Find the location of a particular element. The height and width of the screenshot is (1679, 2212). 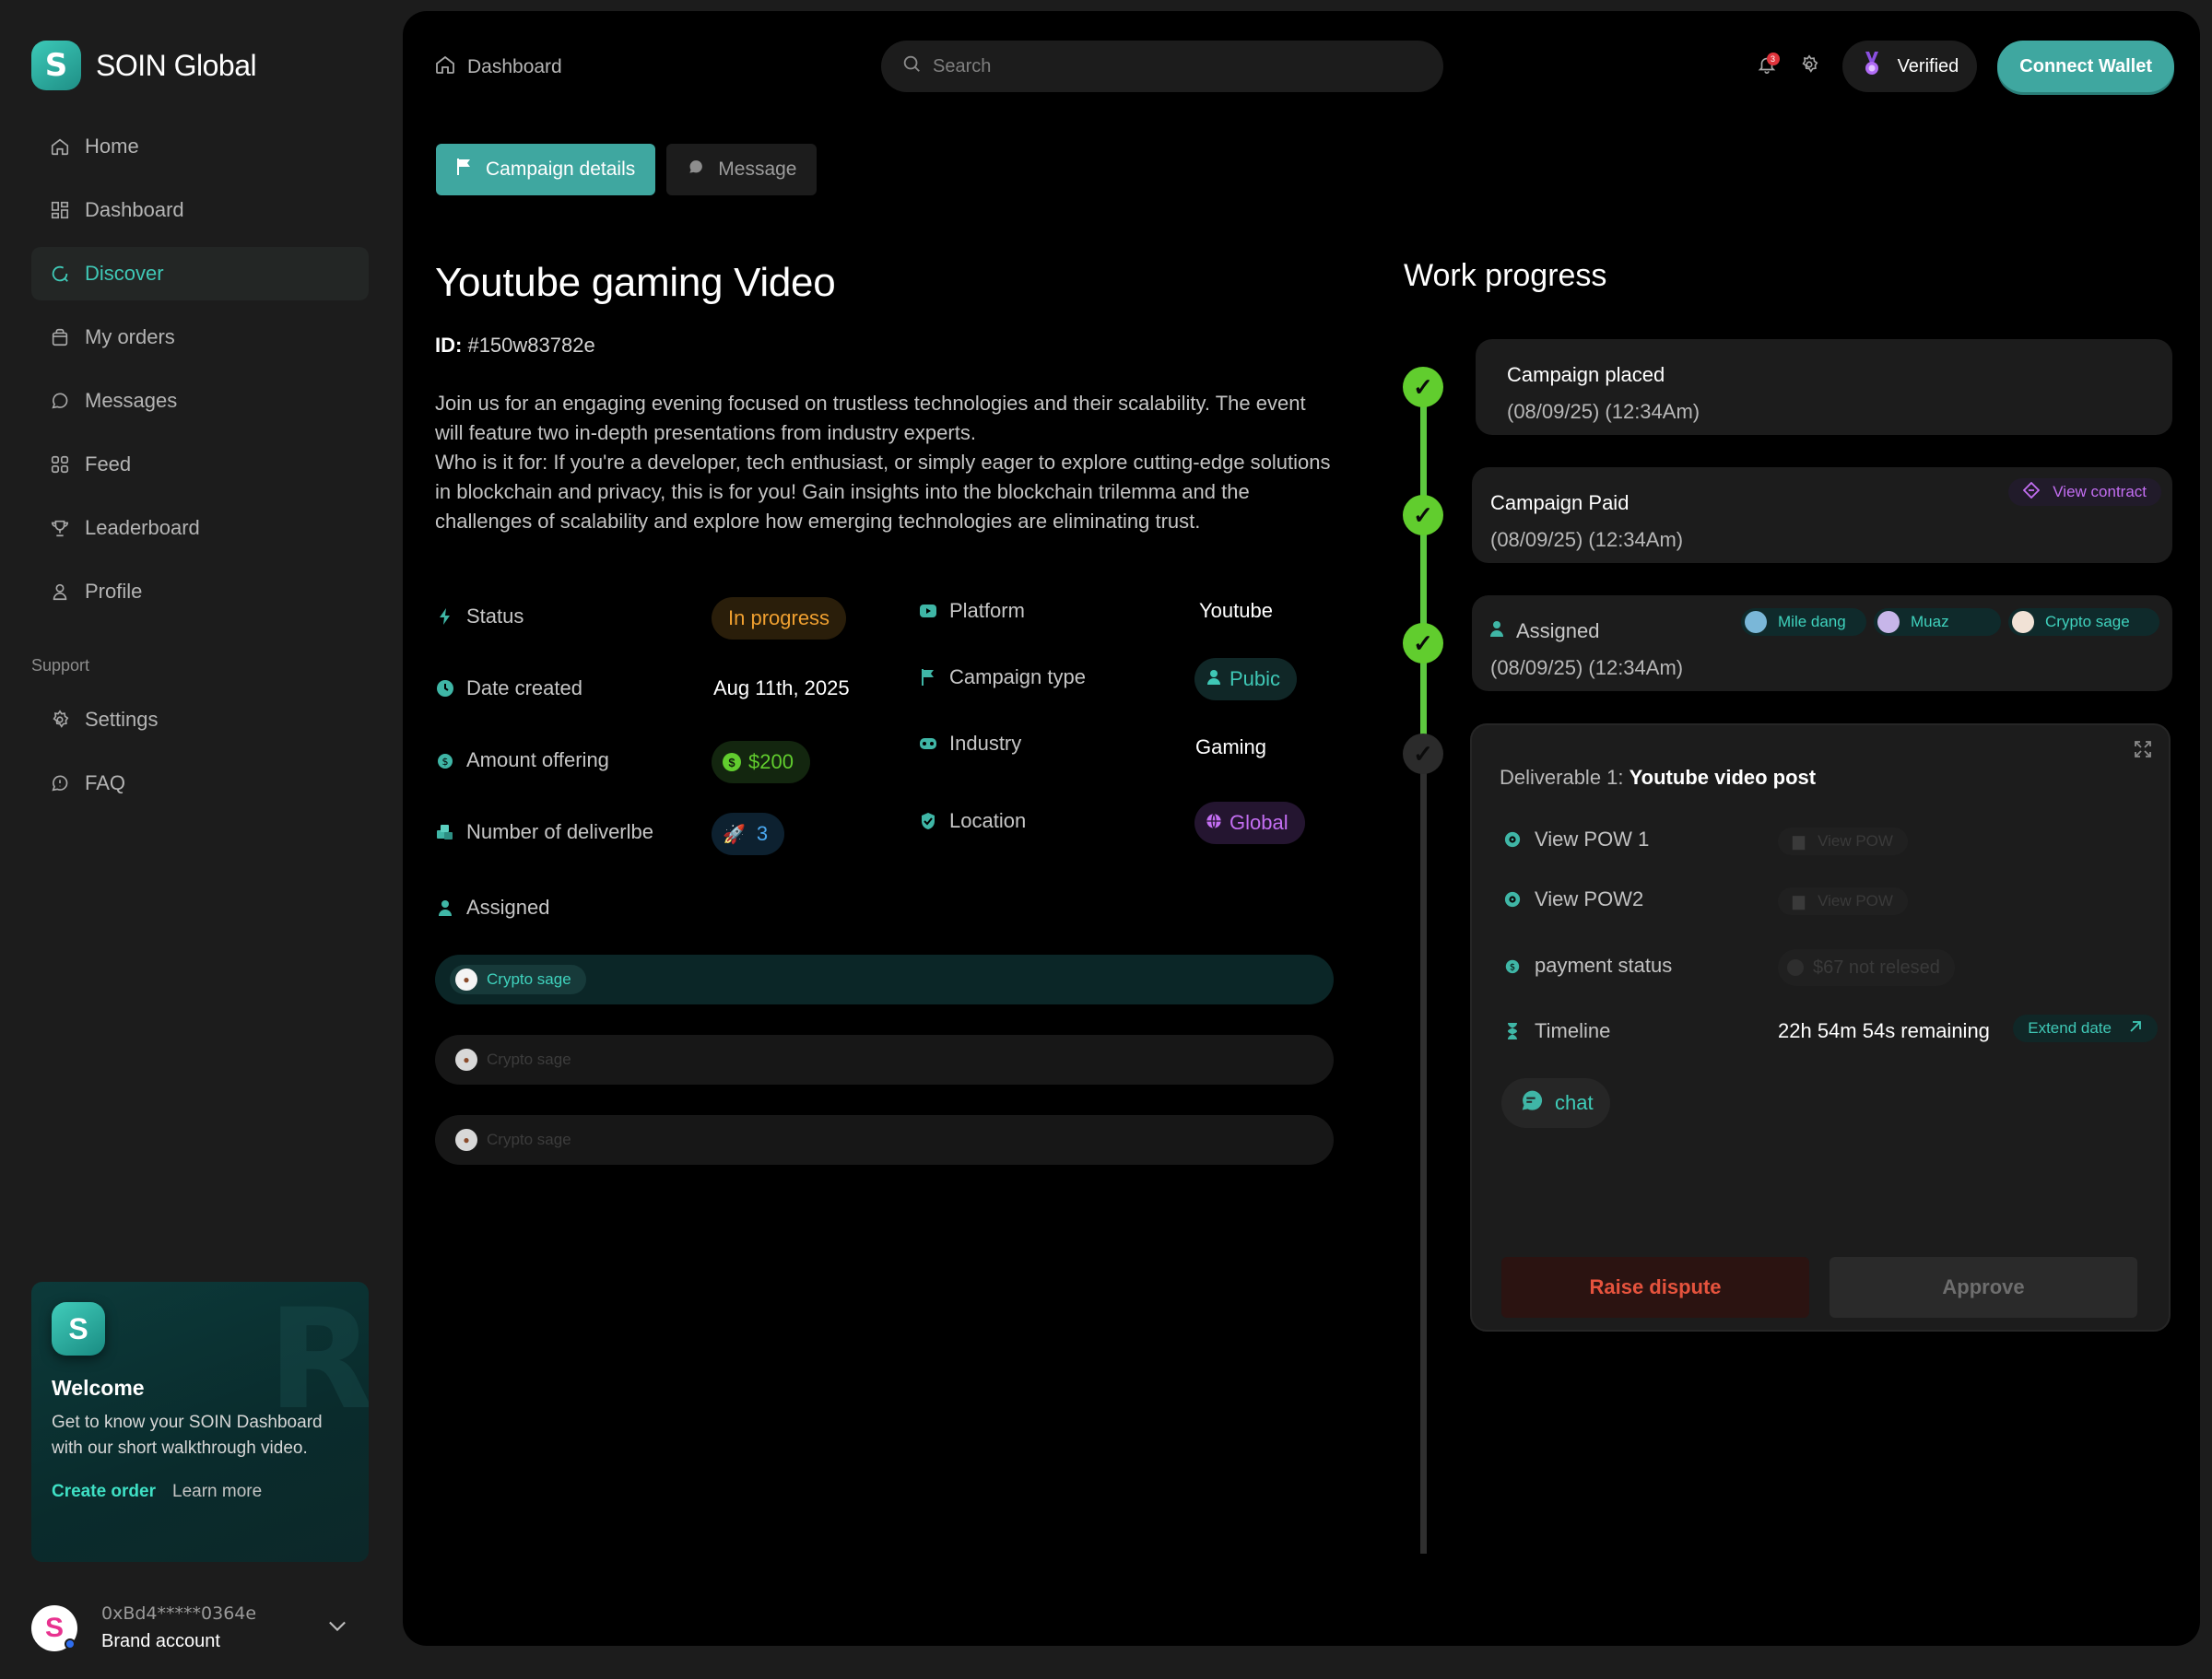

settings-button is located at coordinates (1809, 66).